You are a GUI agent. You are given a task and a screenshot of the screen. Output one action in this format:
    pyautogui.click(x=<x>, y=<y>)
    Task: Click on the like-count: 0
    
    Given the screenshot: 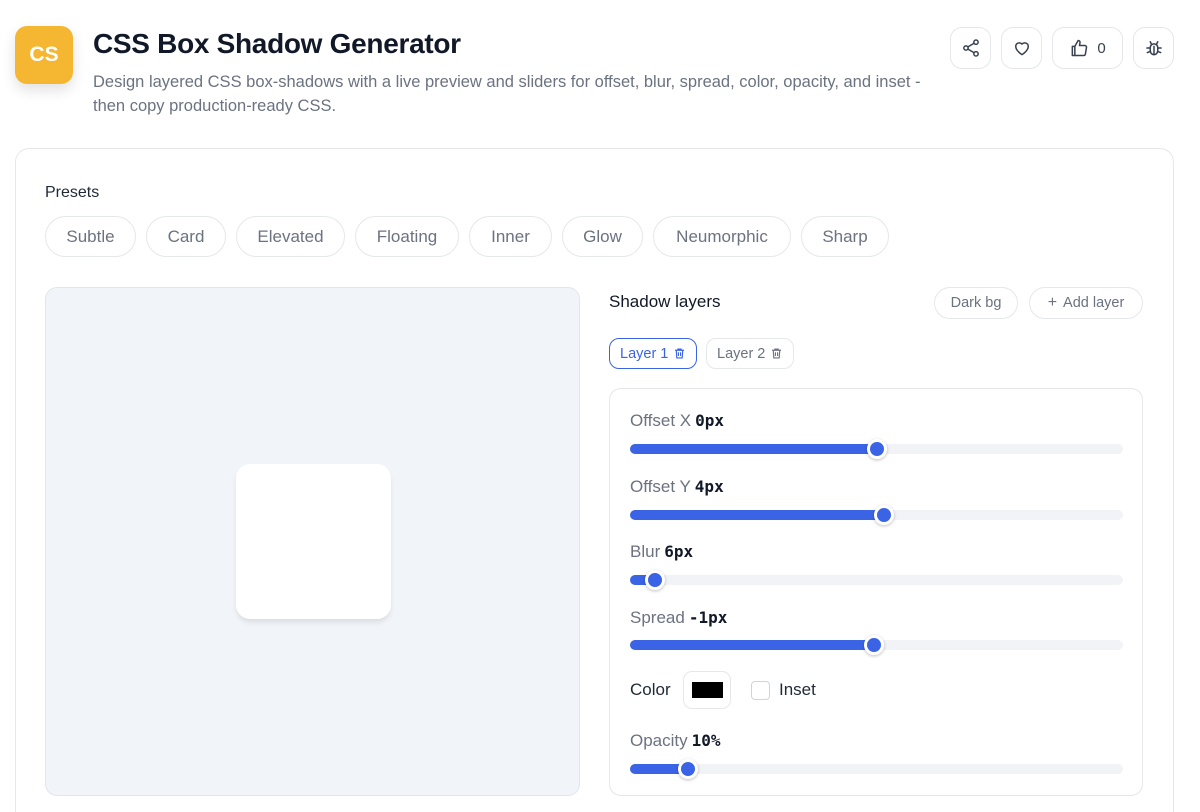 What is the action you would take?
    pyautogui.click(x=1101, y=48)
    